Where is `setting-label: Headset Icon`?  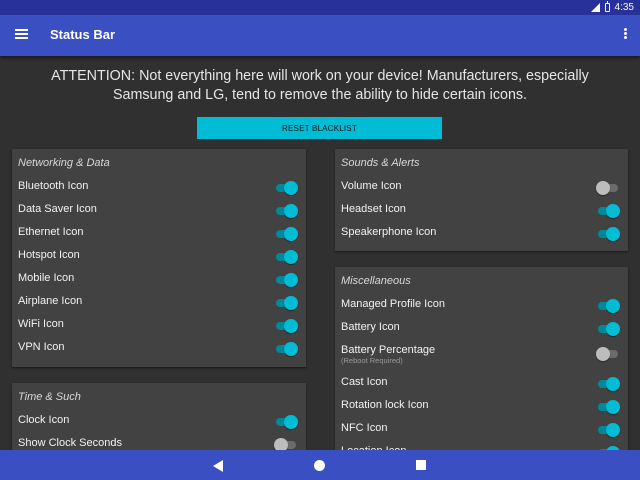
setting-label: Headset Icon is located at coordinates (373, 209).